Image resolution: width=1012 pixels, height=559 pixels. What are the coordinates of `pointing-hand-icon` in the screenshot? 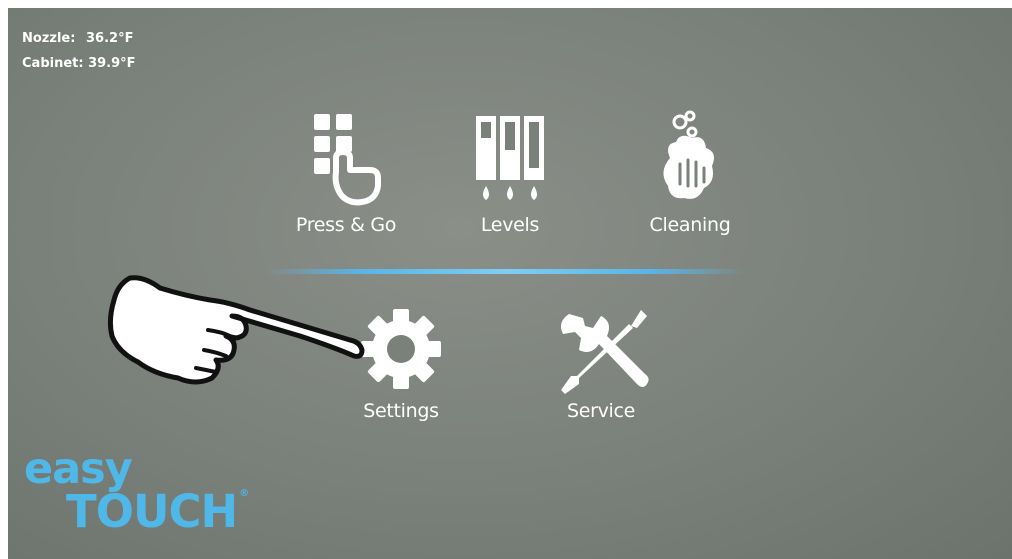 It's located at (236, 330).